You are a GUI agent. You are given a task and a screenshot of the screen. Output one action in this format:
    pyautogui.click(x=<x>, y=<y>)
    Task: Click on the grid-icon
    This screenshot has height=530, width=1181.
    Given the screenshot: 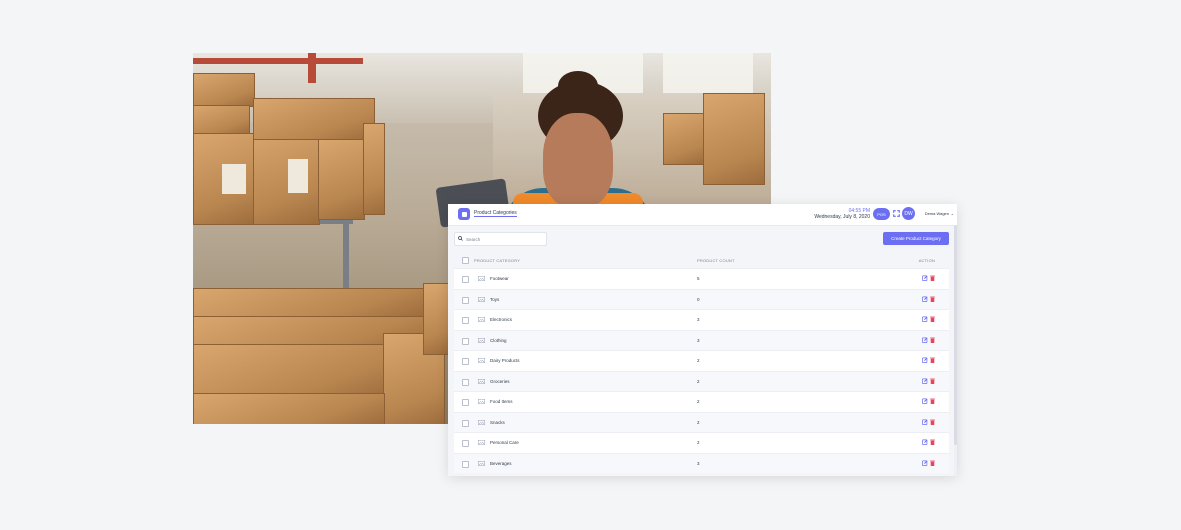 What is the action you would take?
    pyautogui.click(x=464, y=214)
    